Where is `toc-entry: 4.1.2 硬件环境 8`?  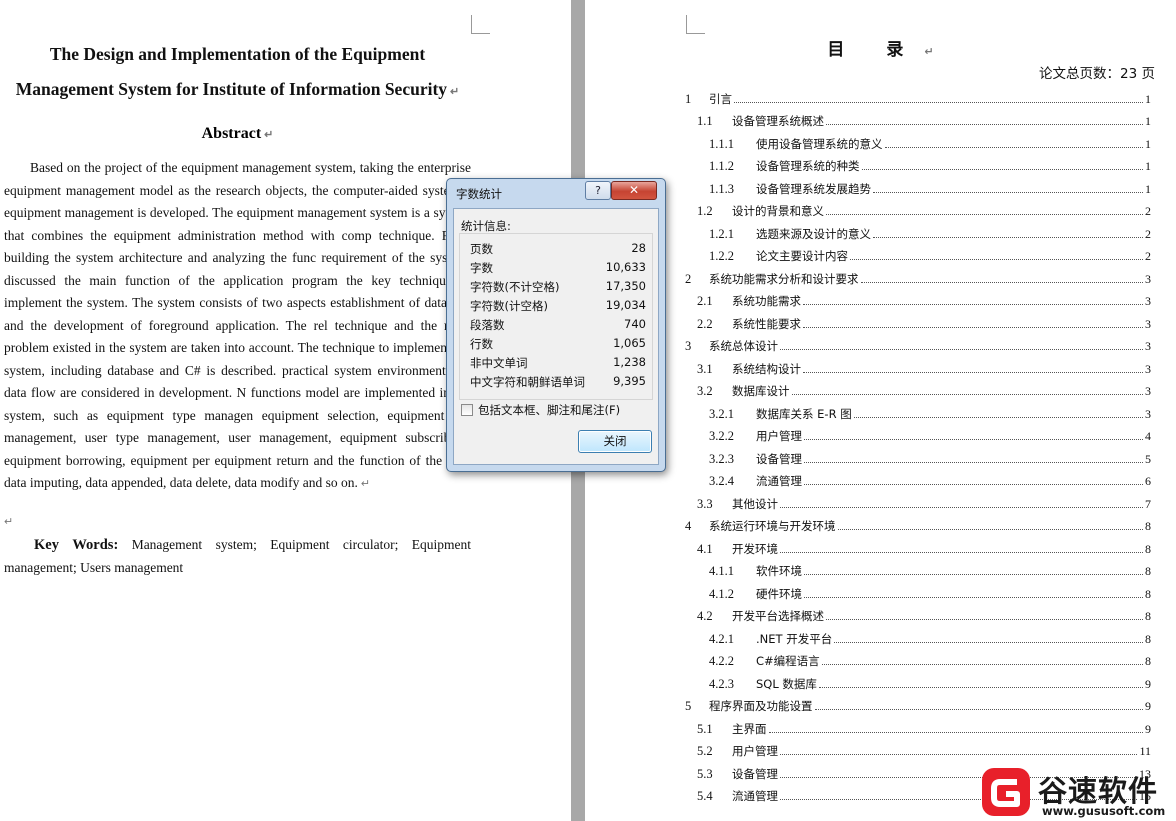
toc-entry: 4.1.2 硬件环境 8 is located at coordinates (918, 590).